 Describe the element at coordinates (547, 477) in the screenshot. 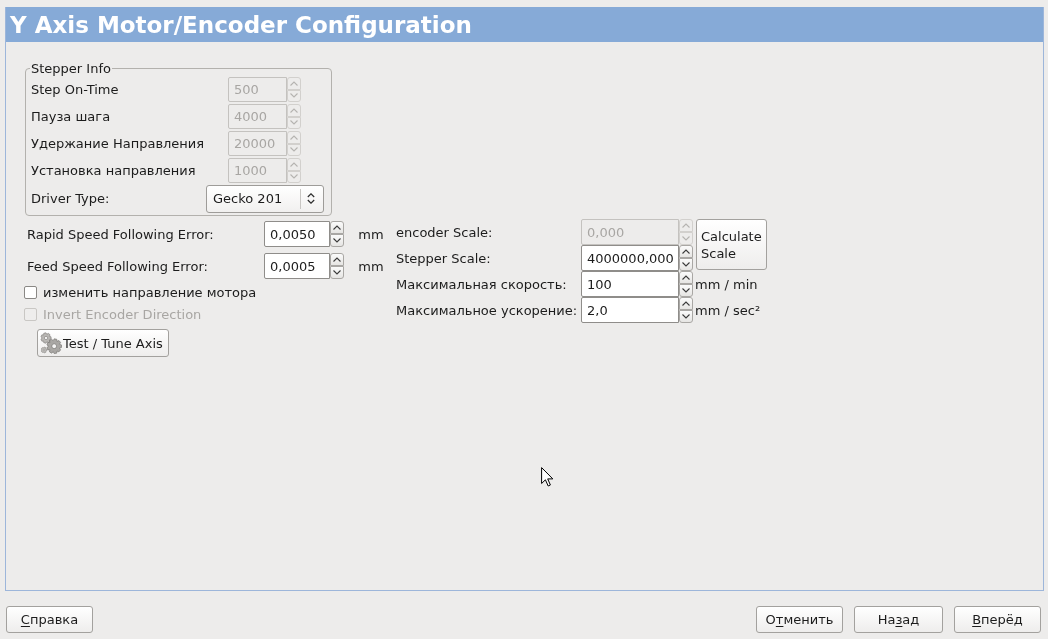

I see `mouse-pointer-icon` at that location.